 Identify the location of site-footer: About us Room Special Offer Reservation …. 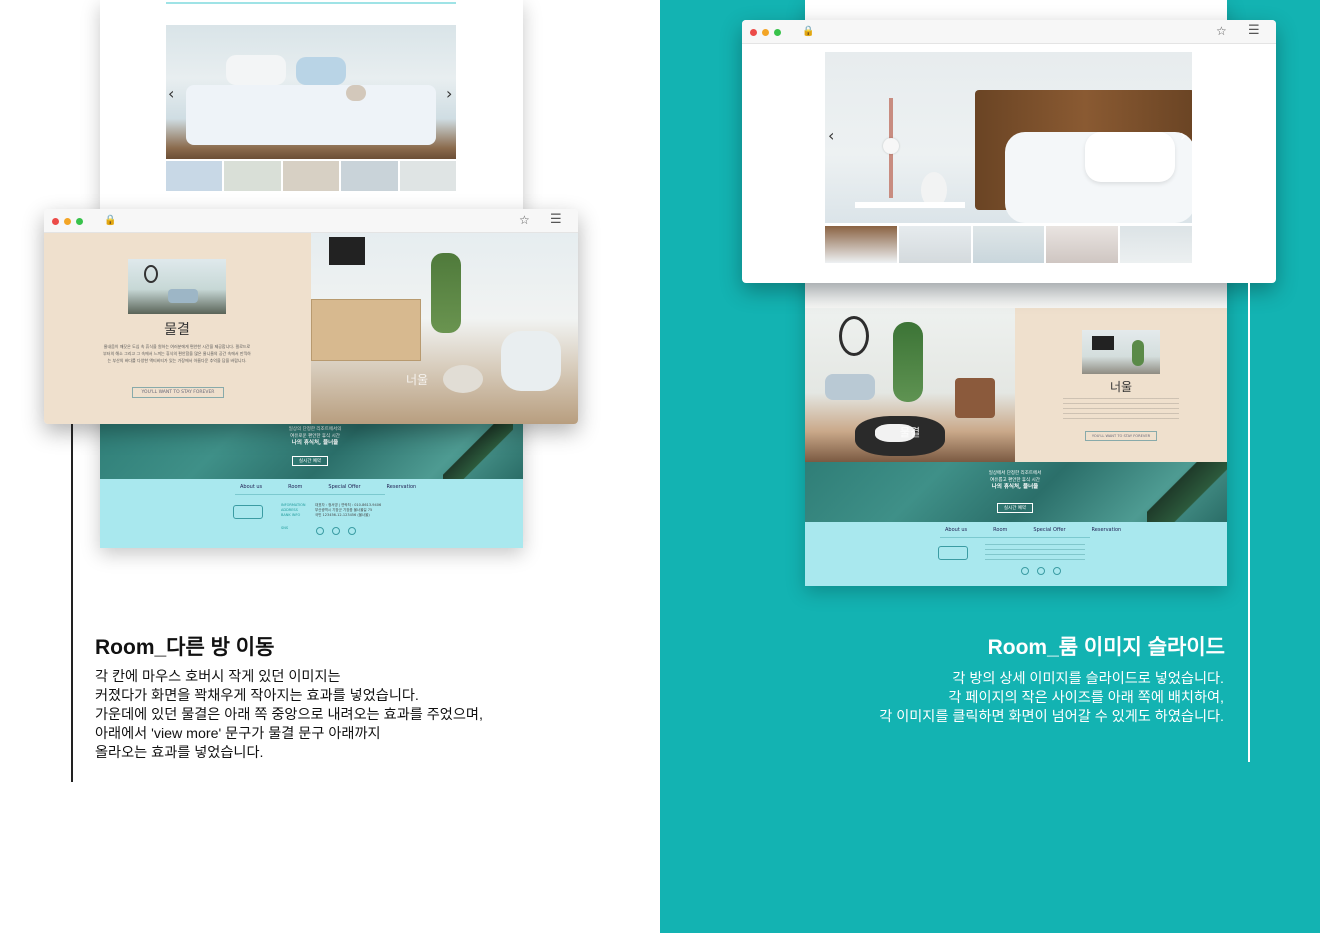
(311, 513).